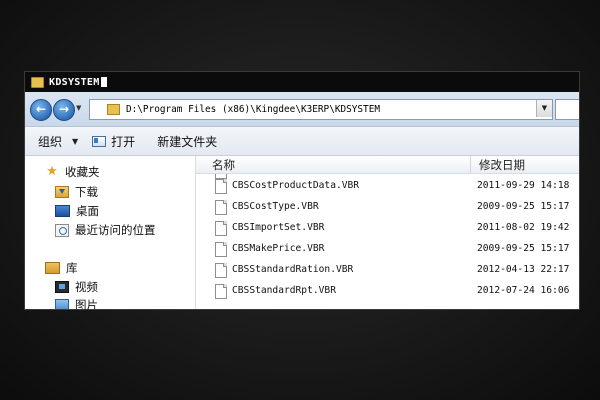 The width and height of the screenshot is (600, 400). I want to click on new-folder-button: 新建文件夹, so click(187, 141).